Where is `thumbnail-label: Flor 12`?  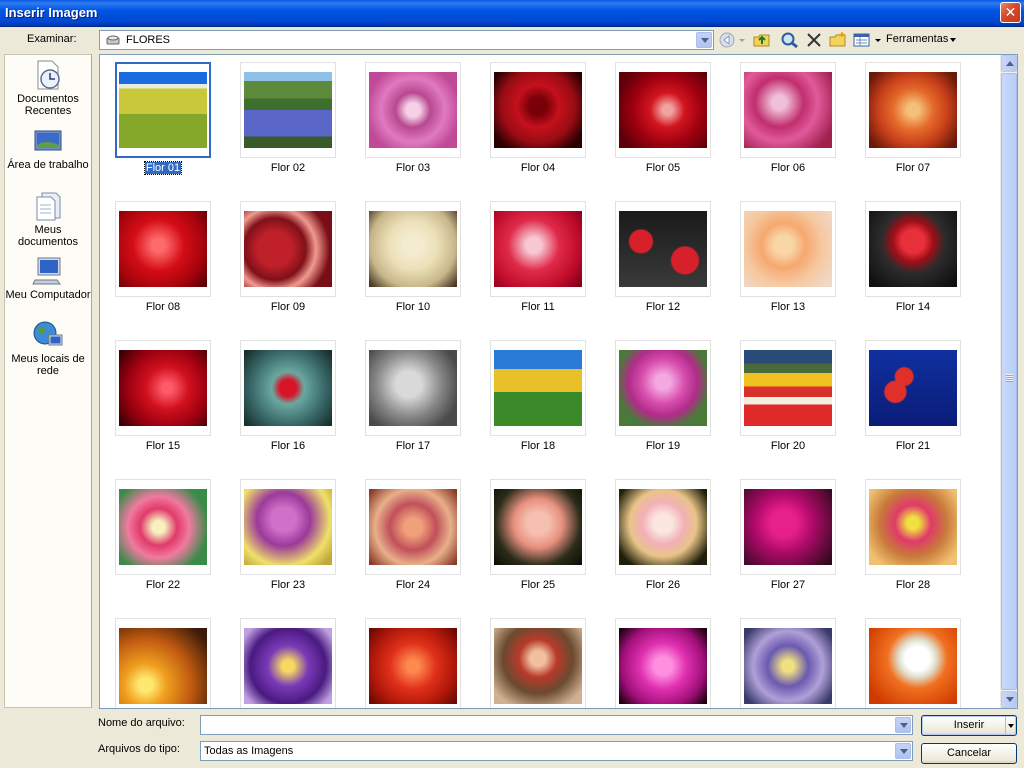 thumbnail-label: Flor 12 is located at coordinates (663, 307).